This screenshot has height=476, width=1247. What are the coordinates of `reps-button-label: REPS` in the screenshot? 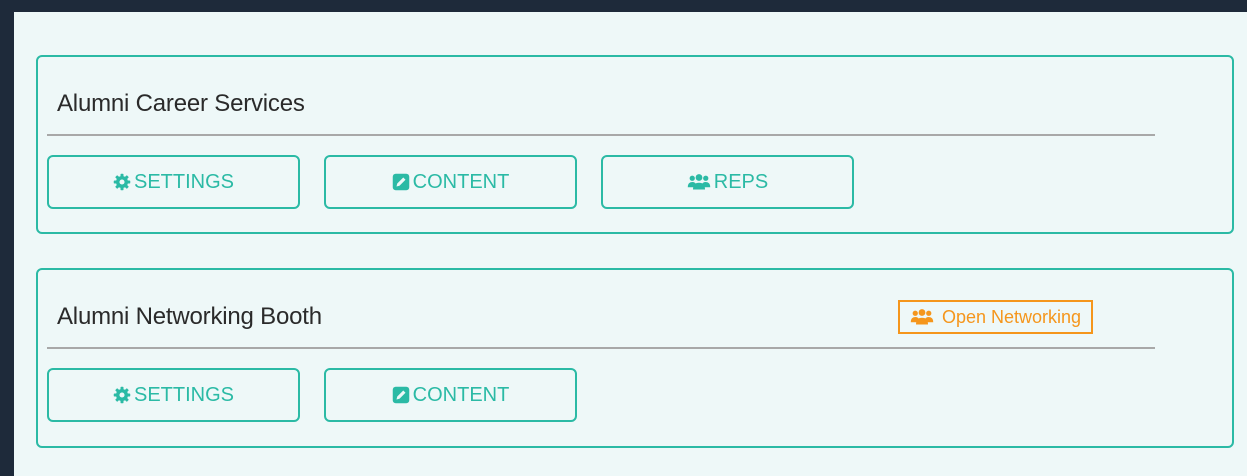 It's located at (741, 181).